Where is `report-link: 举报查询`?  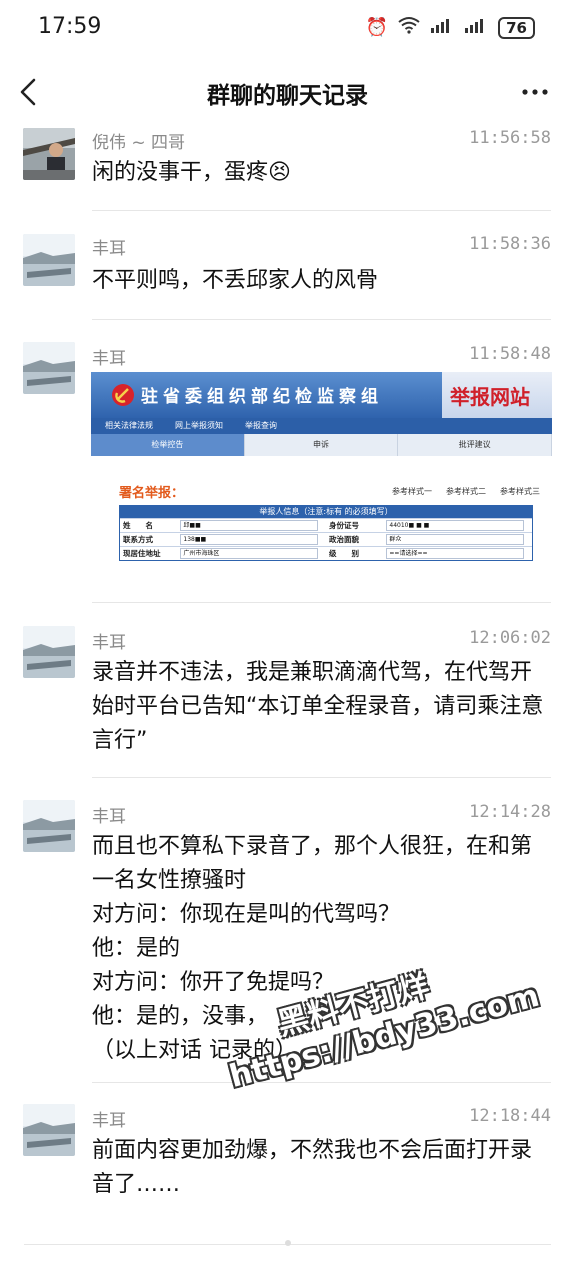 report-link: 举报查询 is located at coordinates (261, 425).